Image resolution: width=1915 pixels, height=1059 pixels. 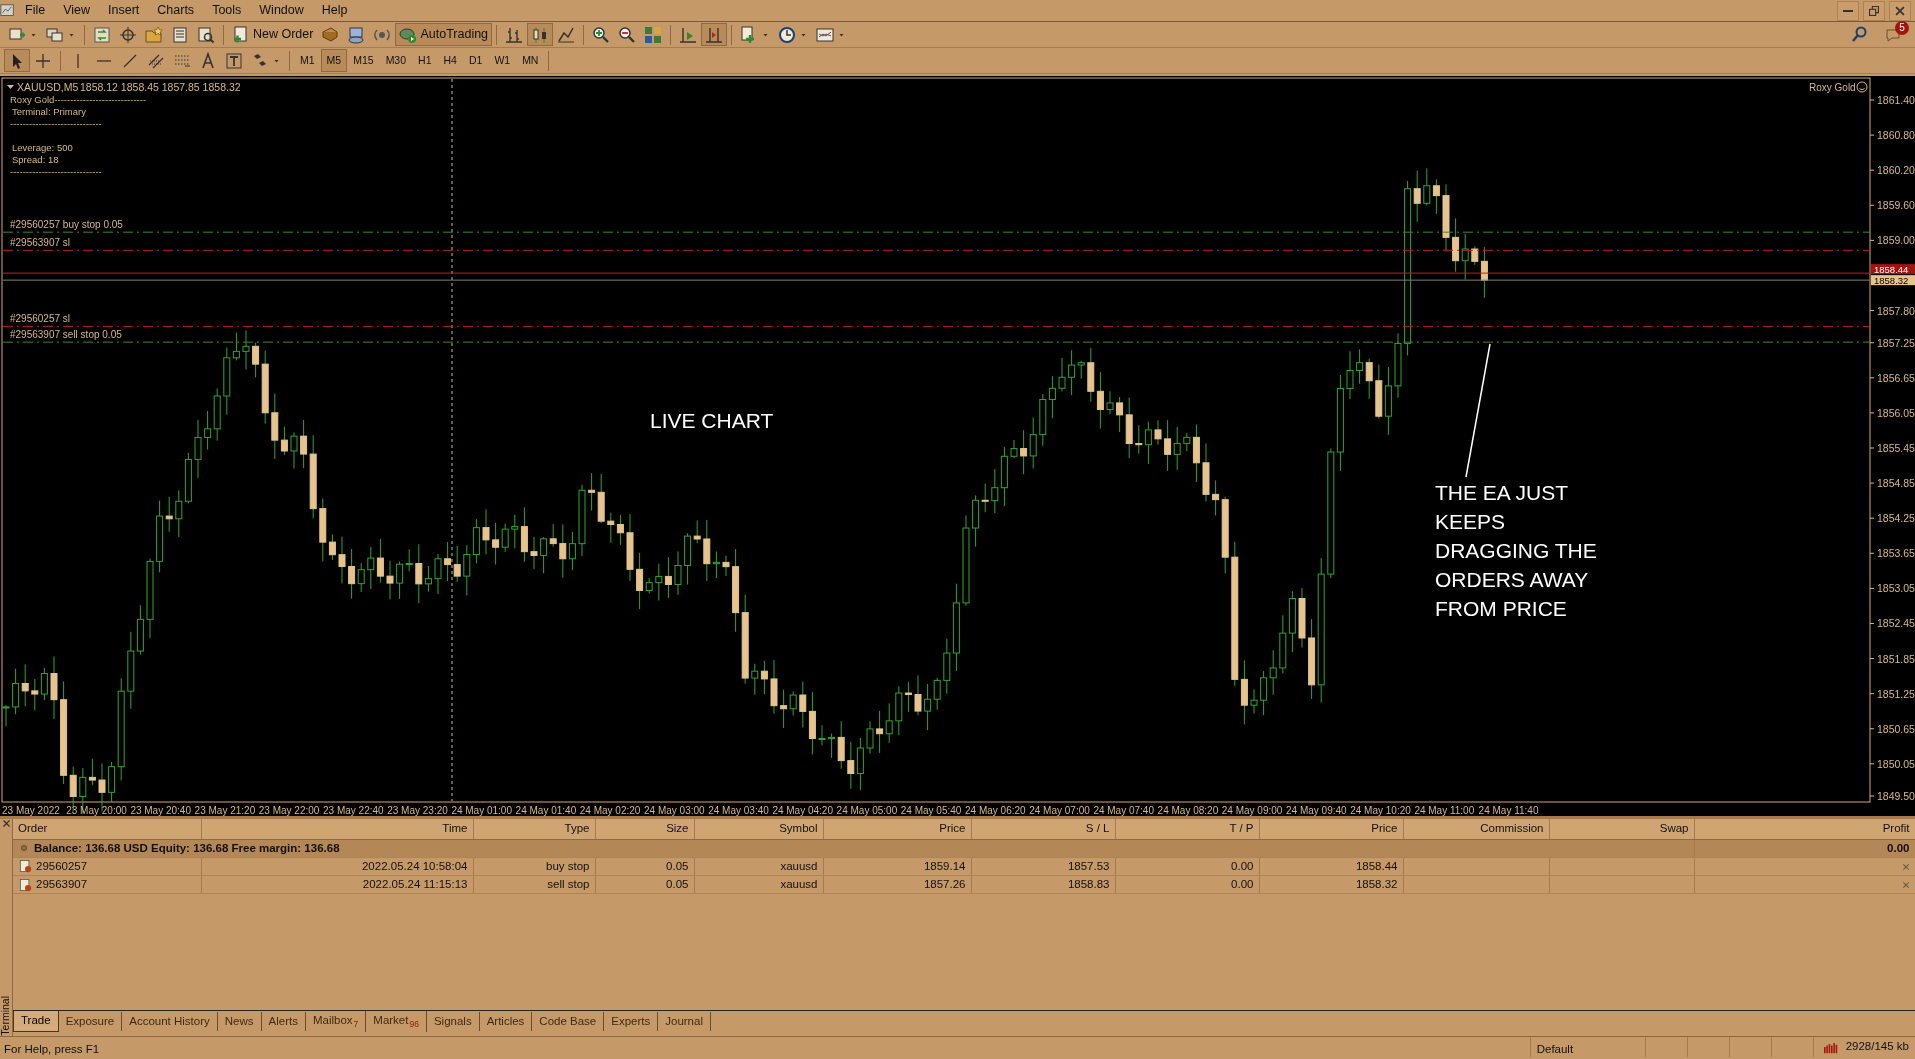 What do you see at coordinates (241, 34) in the screenshot?
I see `document-plus-icon` at bounding box center [241, 34].